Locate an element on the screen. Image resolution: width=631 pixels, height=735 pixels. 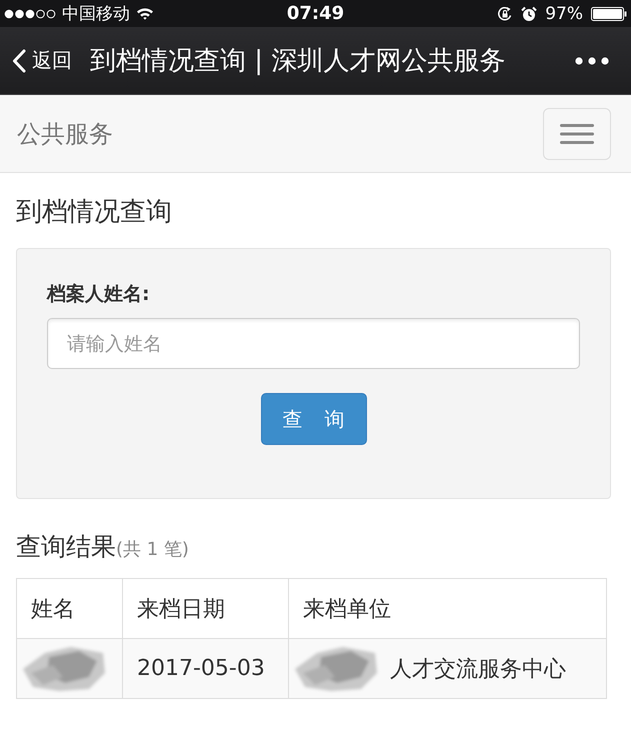
cell-text: 人才交流服务中心 is located at coordinates (478, 669).